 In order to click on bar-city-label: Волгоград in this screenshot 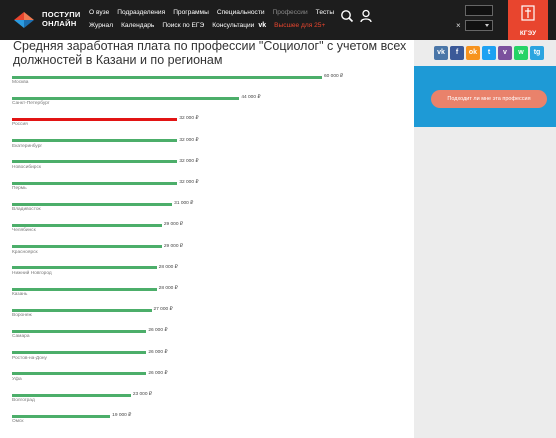, I will do `click(23, 400)`.